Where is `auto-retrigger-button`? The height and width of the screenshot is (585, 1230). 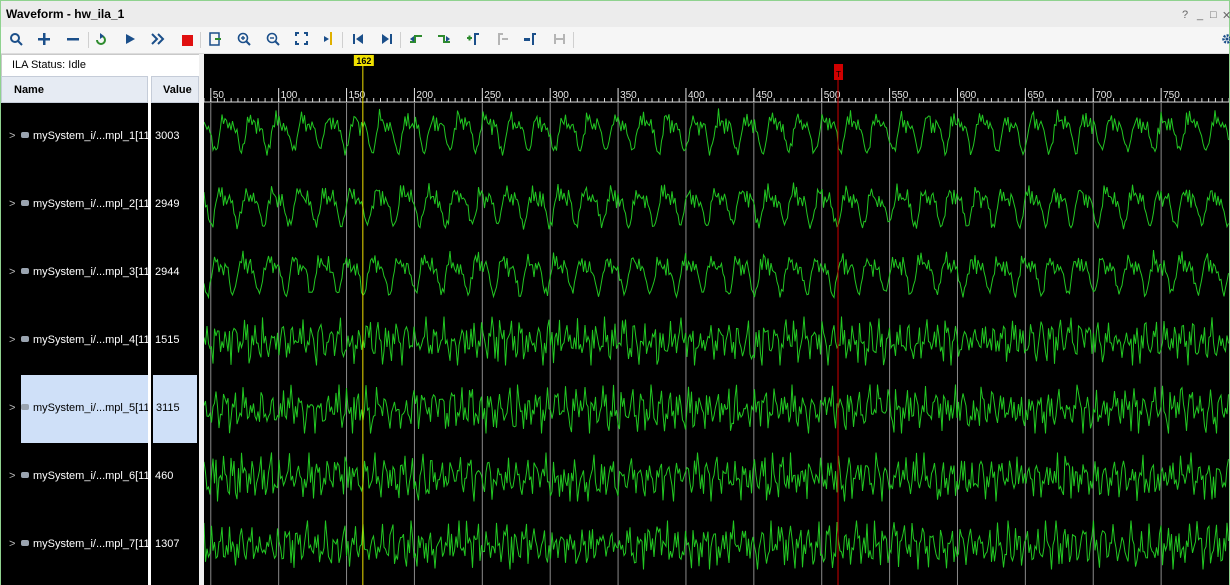 auto-retrigger-button is located at coordinates (158, 40).